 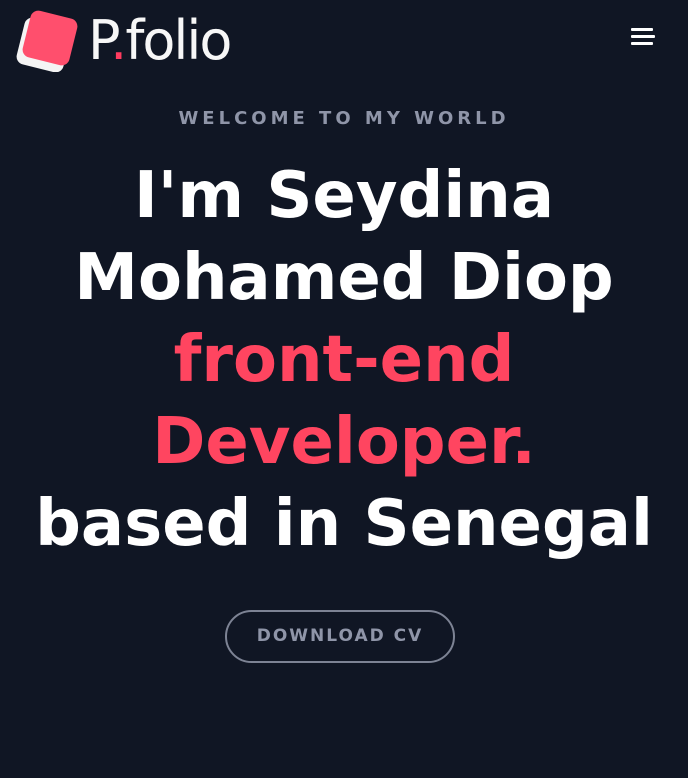 I want to click on headline-location: based in Senegal, so click(x=344, y=524).